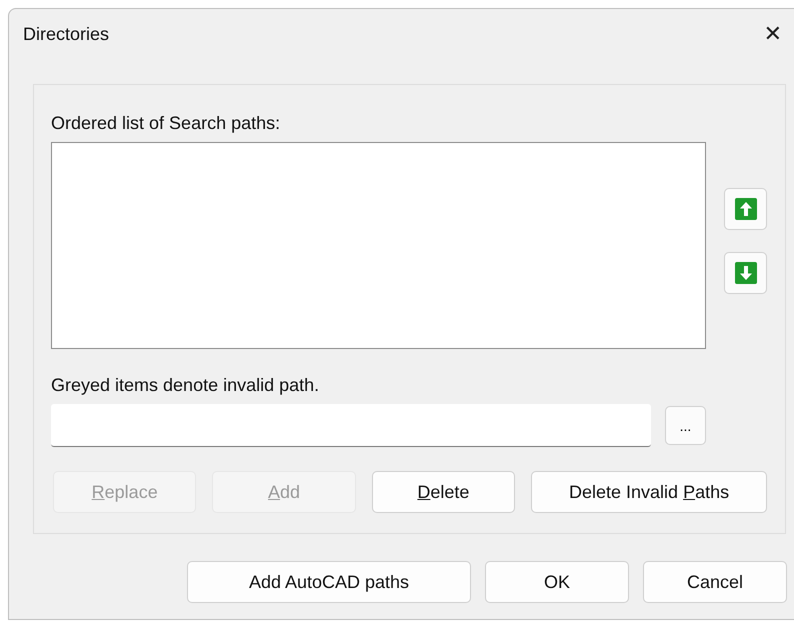 The height and width of the screenshot is (623, 794). I want to click on dialog-button: OK, so click(557, 582).